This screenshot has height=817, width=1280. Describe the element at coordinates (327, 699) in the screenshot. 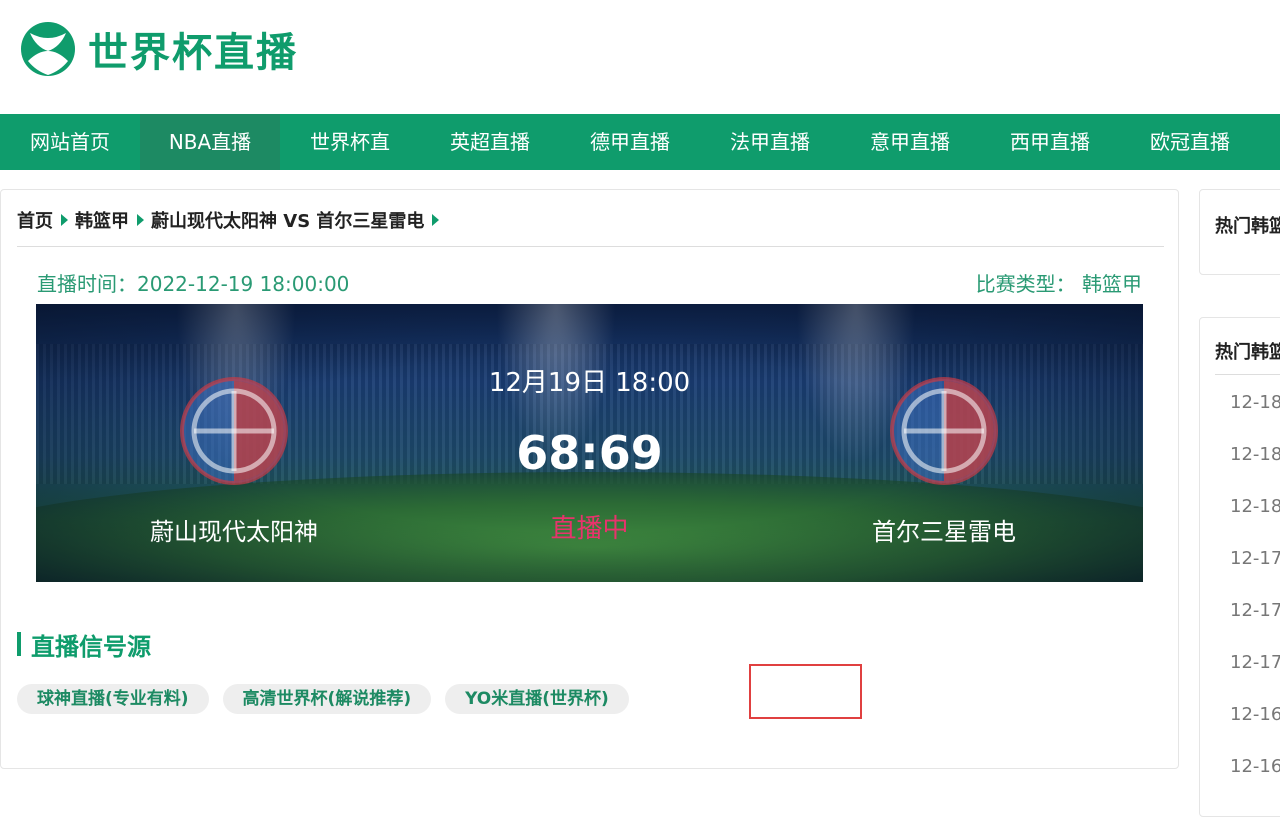

I see `source-button: 高清世界杯(解说推荐)` at that location.